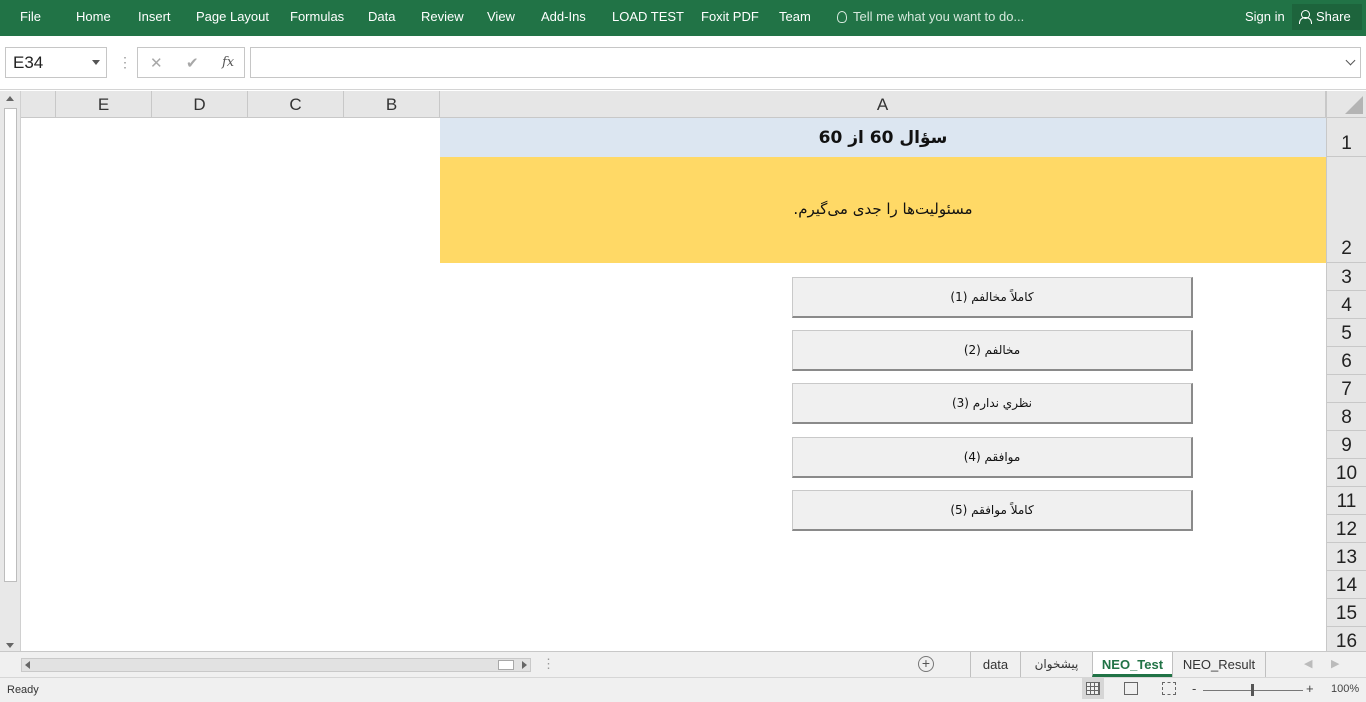 Image resolution: width=1366 pixels, height=702 pixels. What do you see at coordinates (1346, 137) in the screenshot?
I see `row-header-1: 1` at bounding box center [1346, 137].